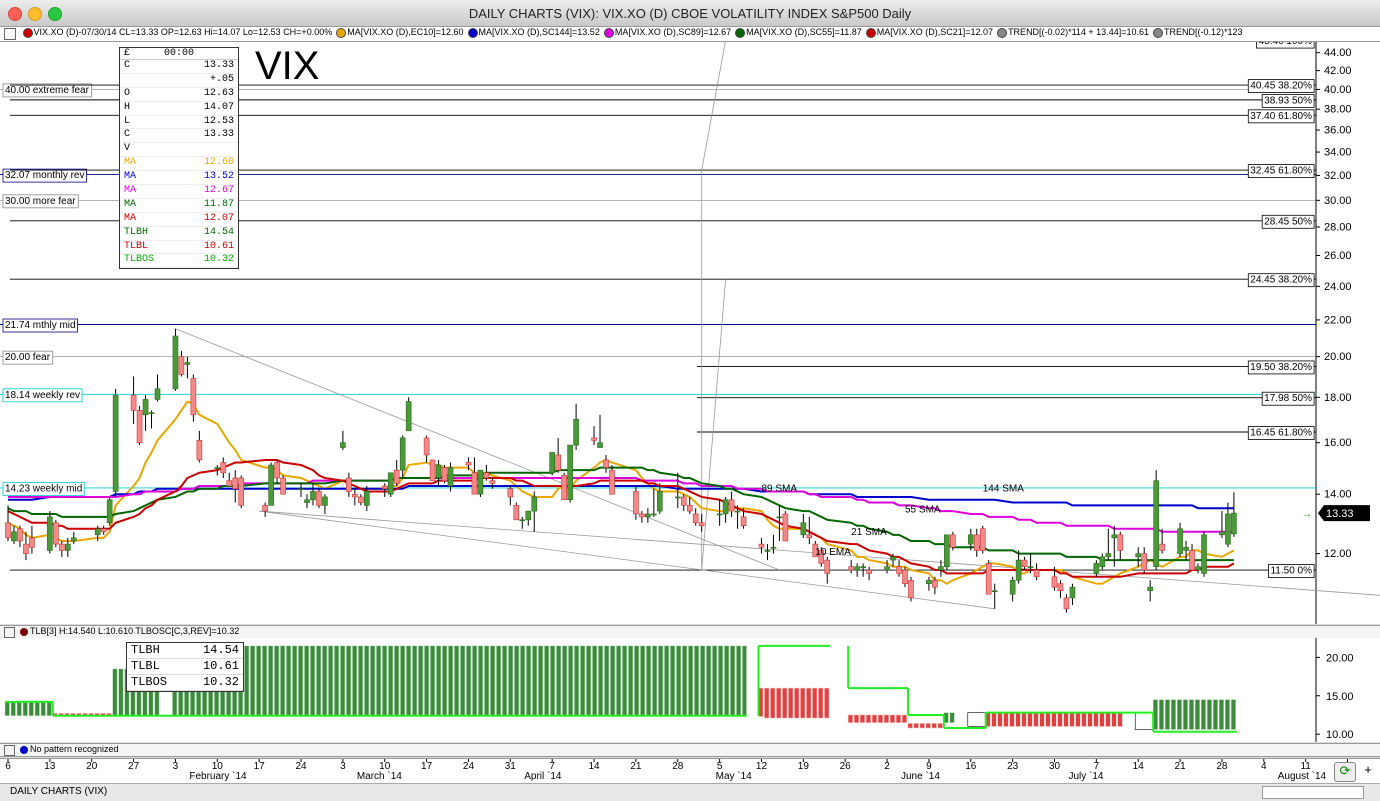  I want to click on info-item-text: MA[VIX.XO (D),EC10]=12.60, so click(405, 32).